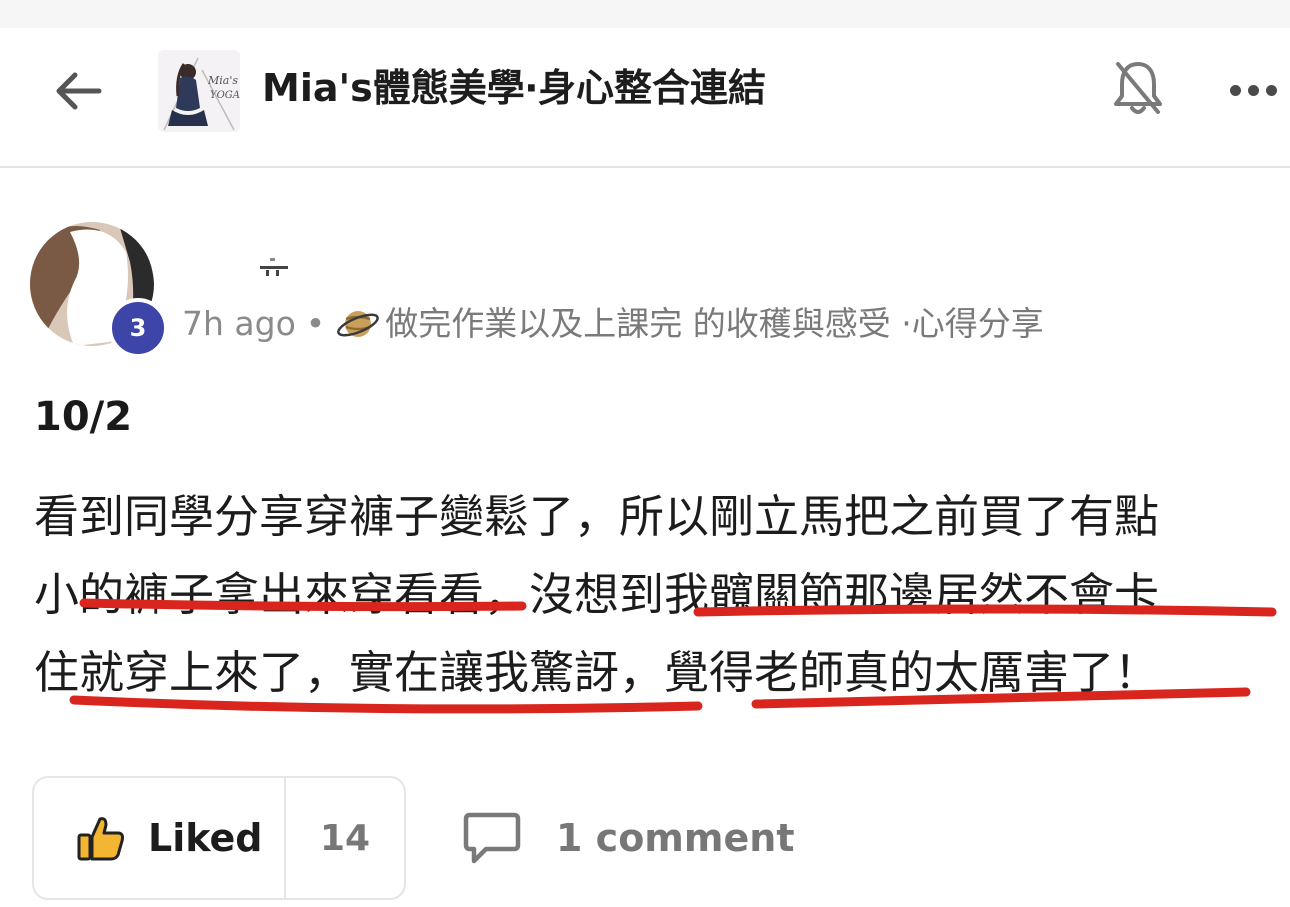 This screenshot has height=907, width=1290. I want to click on post-meta: 7h ago • 做完作業以及上課完 的收穫與感受 ·心得分享, so click(613, 324).